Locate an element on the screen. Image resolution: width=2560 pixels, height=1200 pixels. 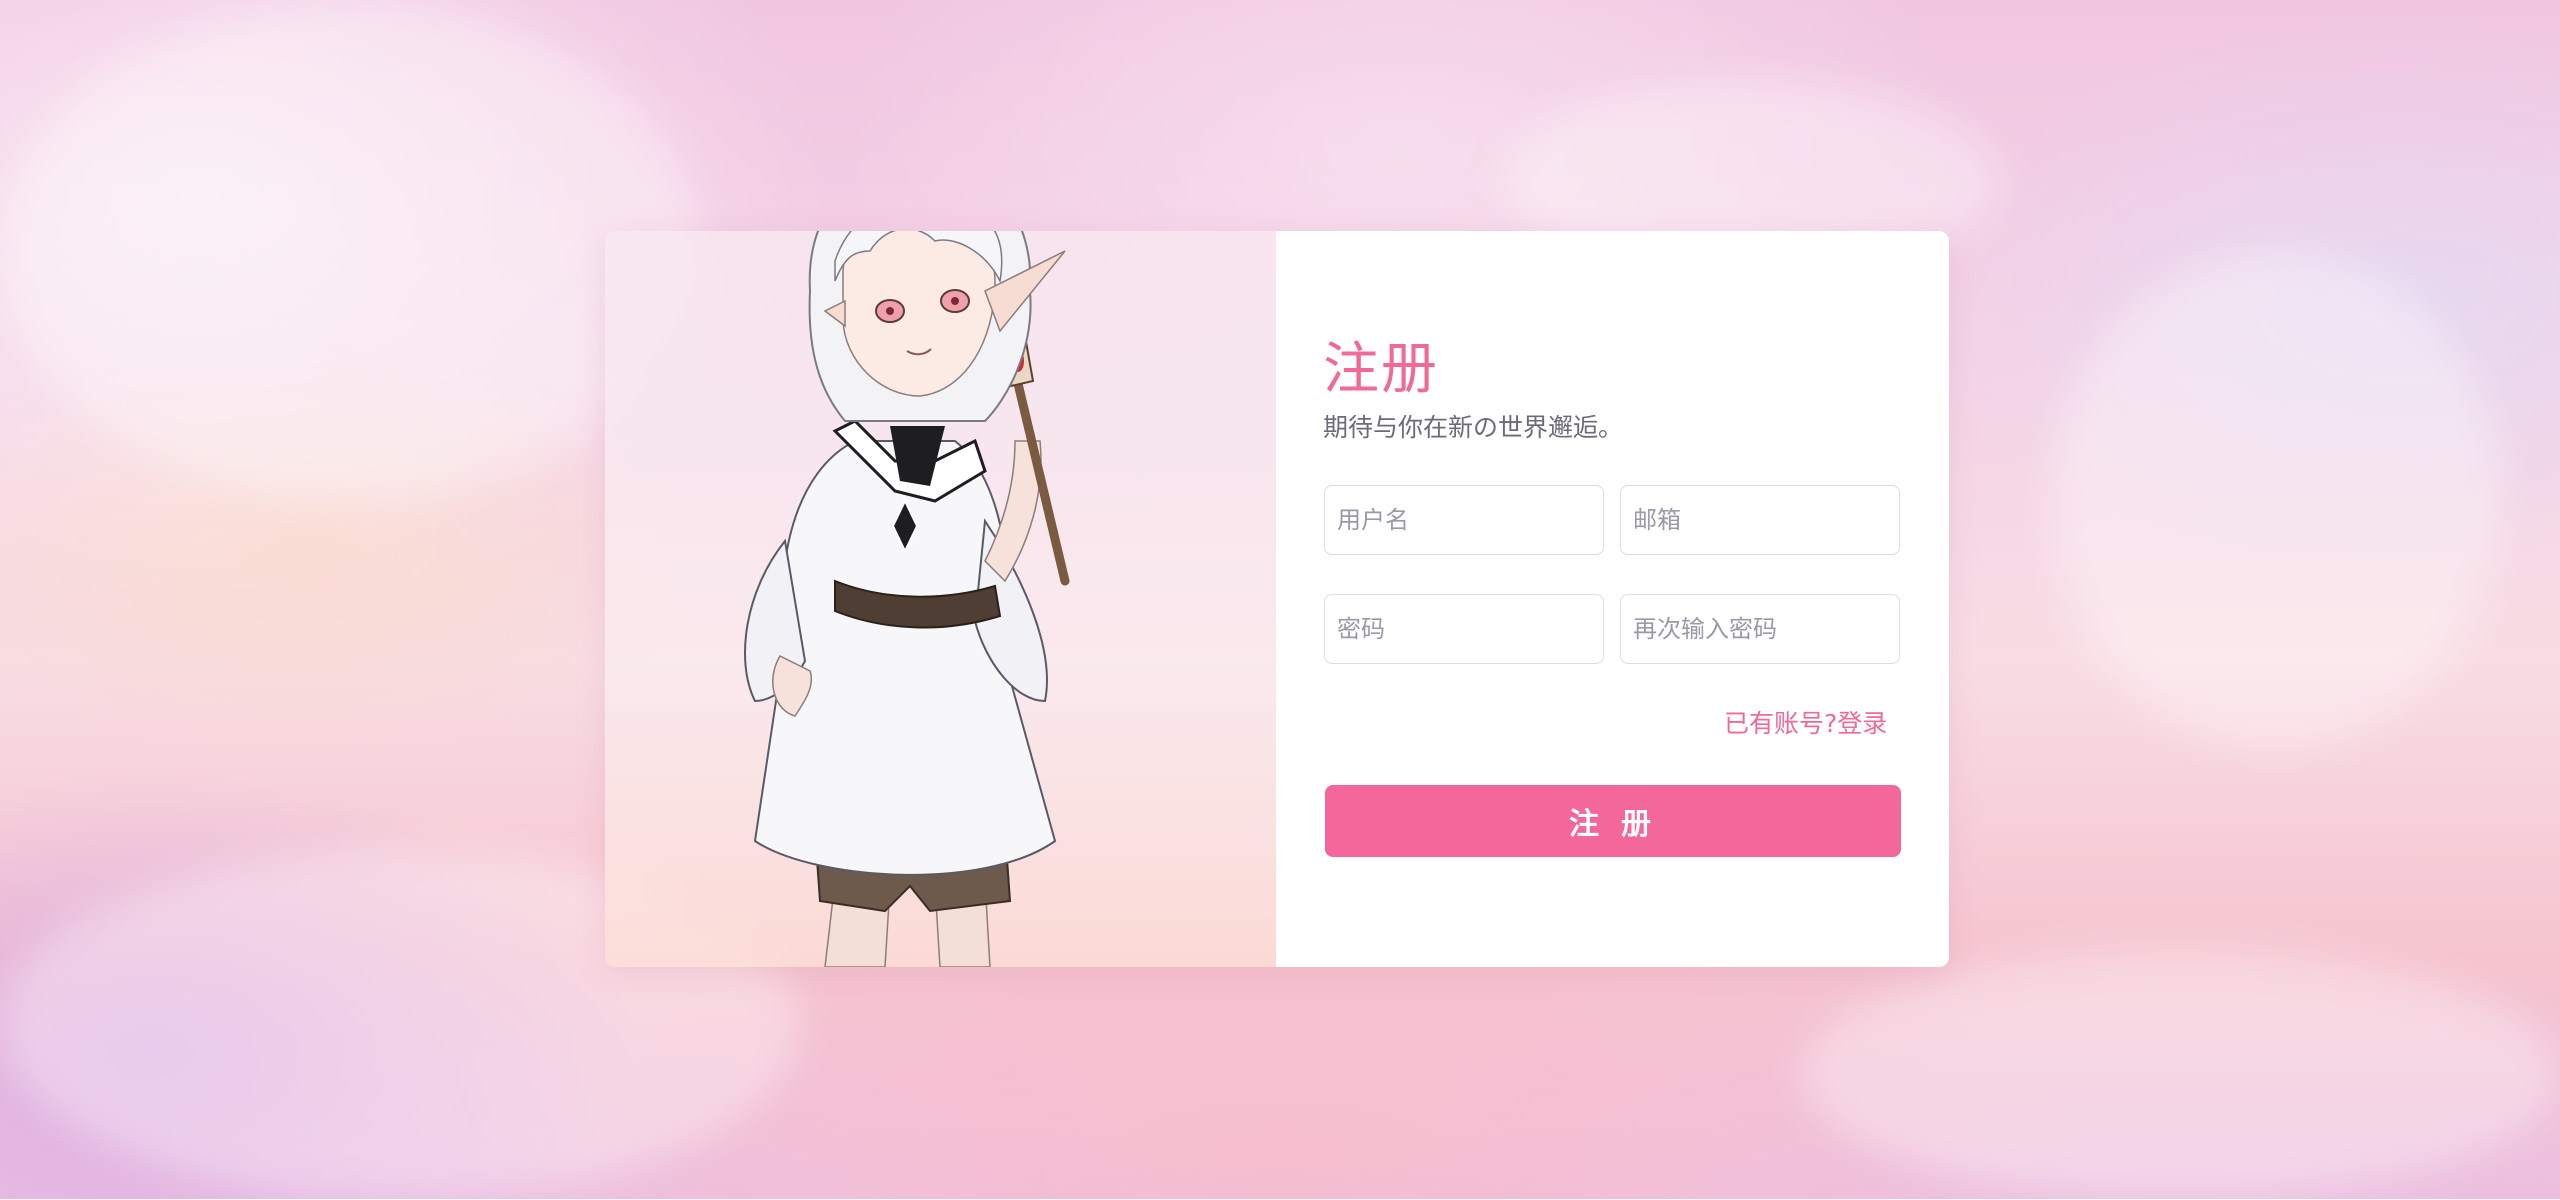
confirm-password-input is located at coordinates (1760, 629).